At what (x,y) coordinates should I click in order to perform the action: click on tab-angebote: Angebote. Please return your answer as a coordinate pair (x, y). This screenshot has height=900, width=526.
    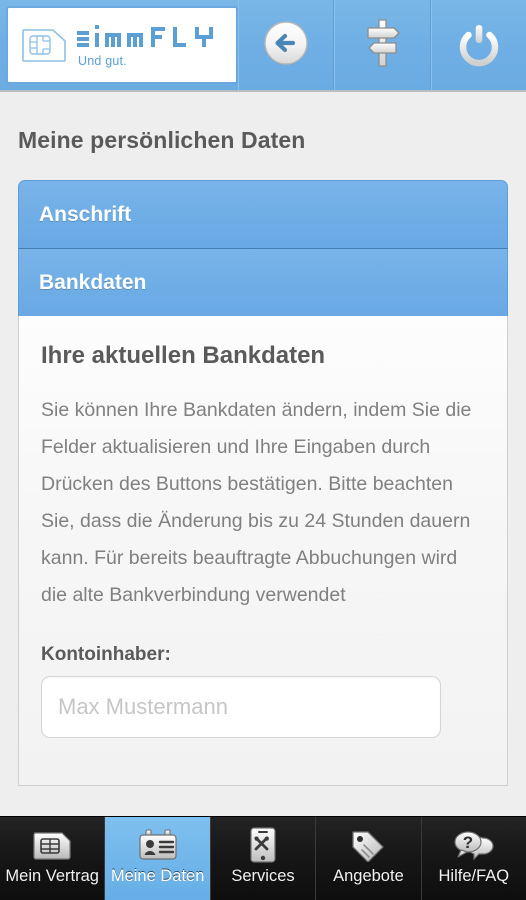
    Looking at the image, I should click on (369, 858).